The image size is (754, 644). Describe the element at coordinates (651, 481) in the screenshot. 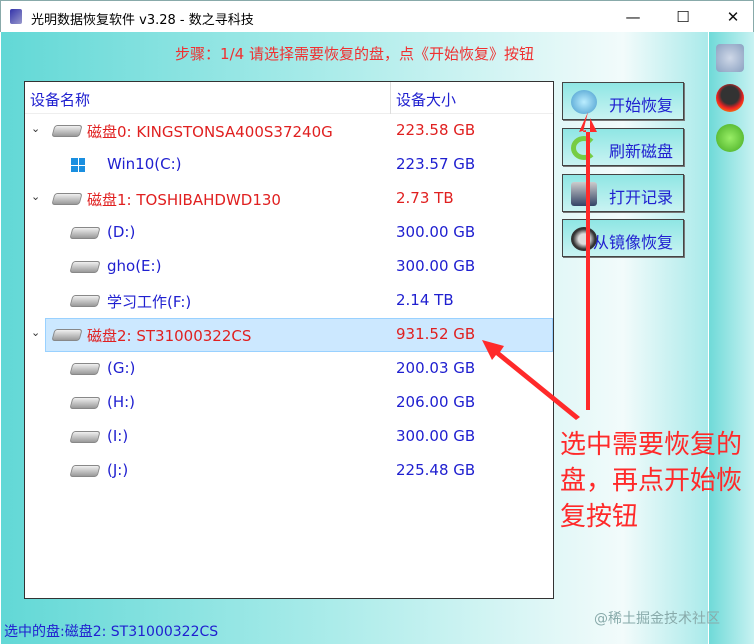

I see `annotation-text: 选中需要恢复的盘，再点开始恢复按钮` at that location.